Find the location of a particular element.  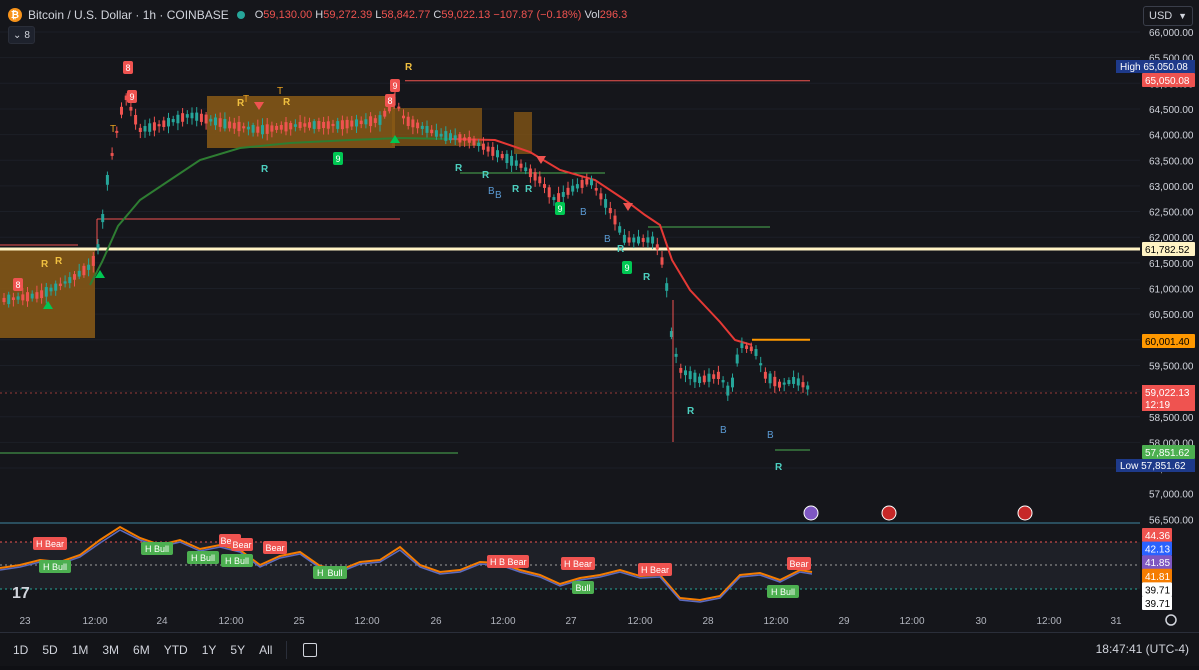

last-price-value: 59,022.13 is located at coordinates (1167, 393).